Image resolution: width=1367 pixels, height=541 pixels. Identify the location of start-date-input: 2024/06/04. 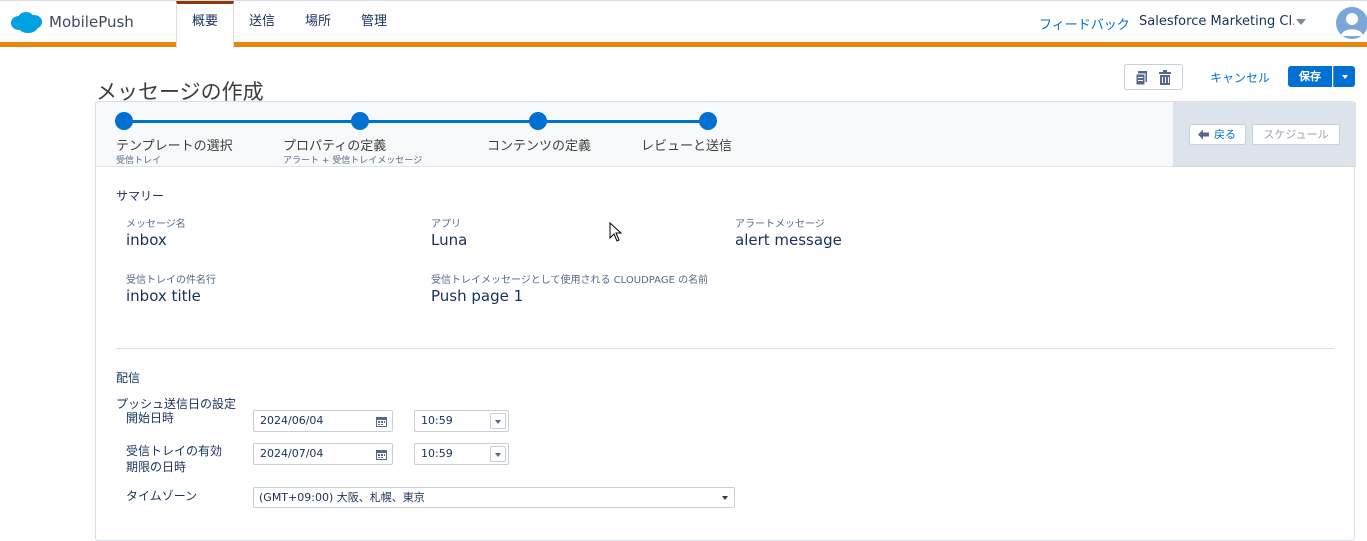
(323, 421).